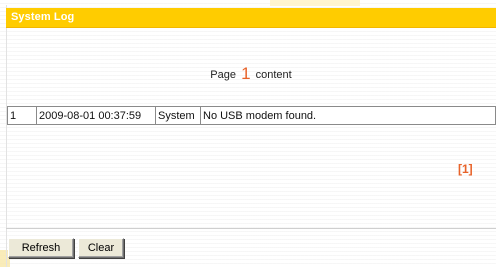 Image resolution: width=496 pixels, height=267 pixels. I want to click on refresh-button: Refresh, so click(41, 248).